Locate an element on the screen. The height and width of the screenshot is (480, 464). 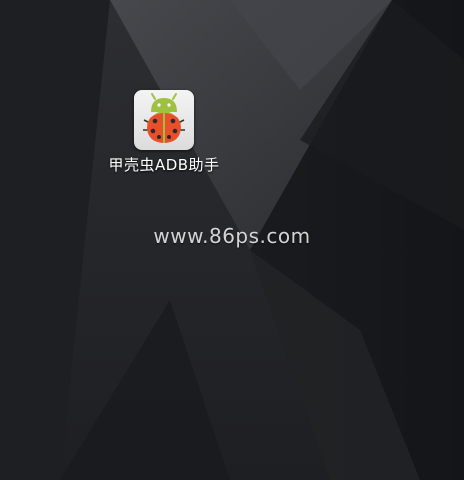
app-label: 甲壳虫ADB助手 is located at coordinates (164, 164).